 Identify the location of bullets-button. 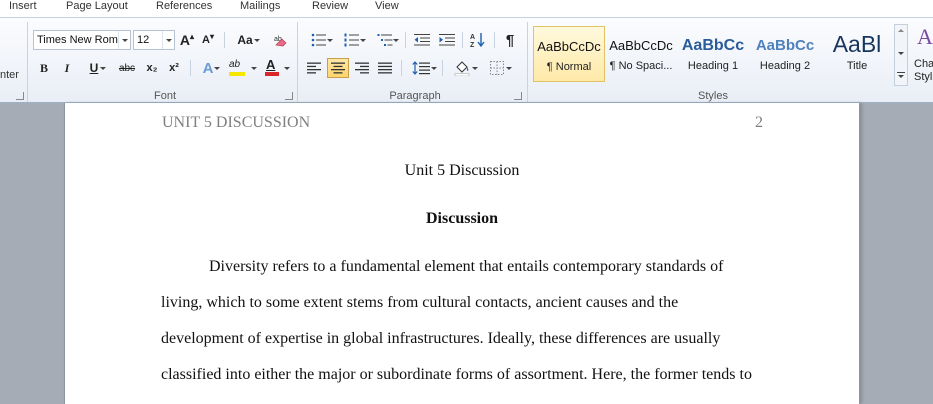
(319, 40).